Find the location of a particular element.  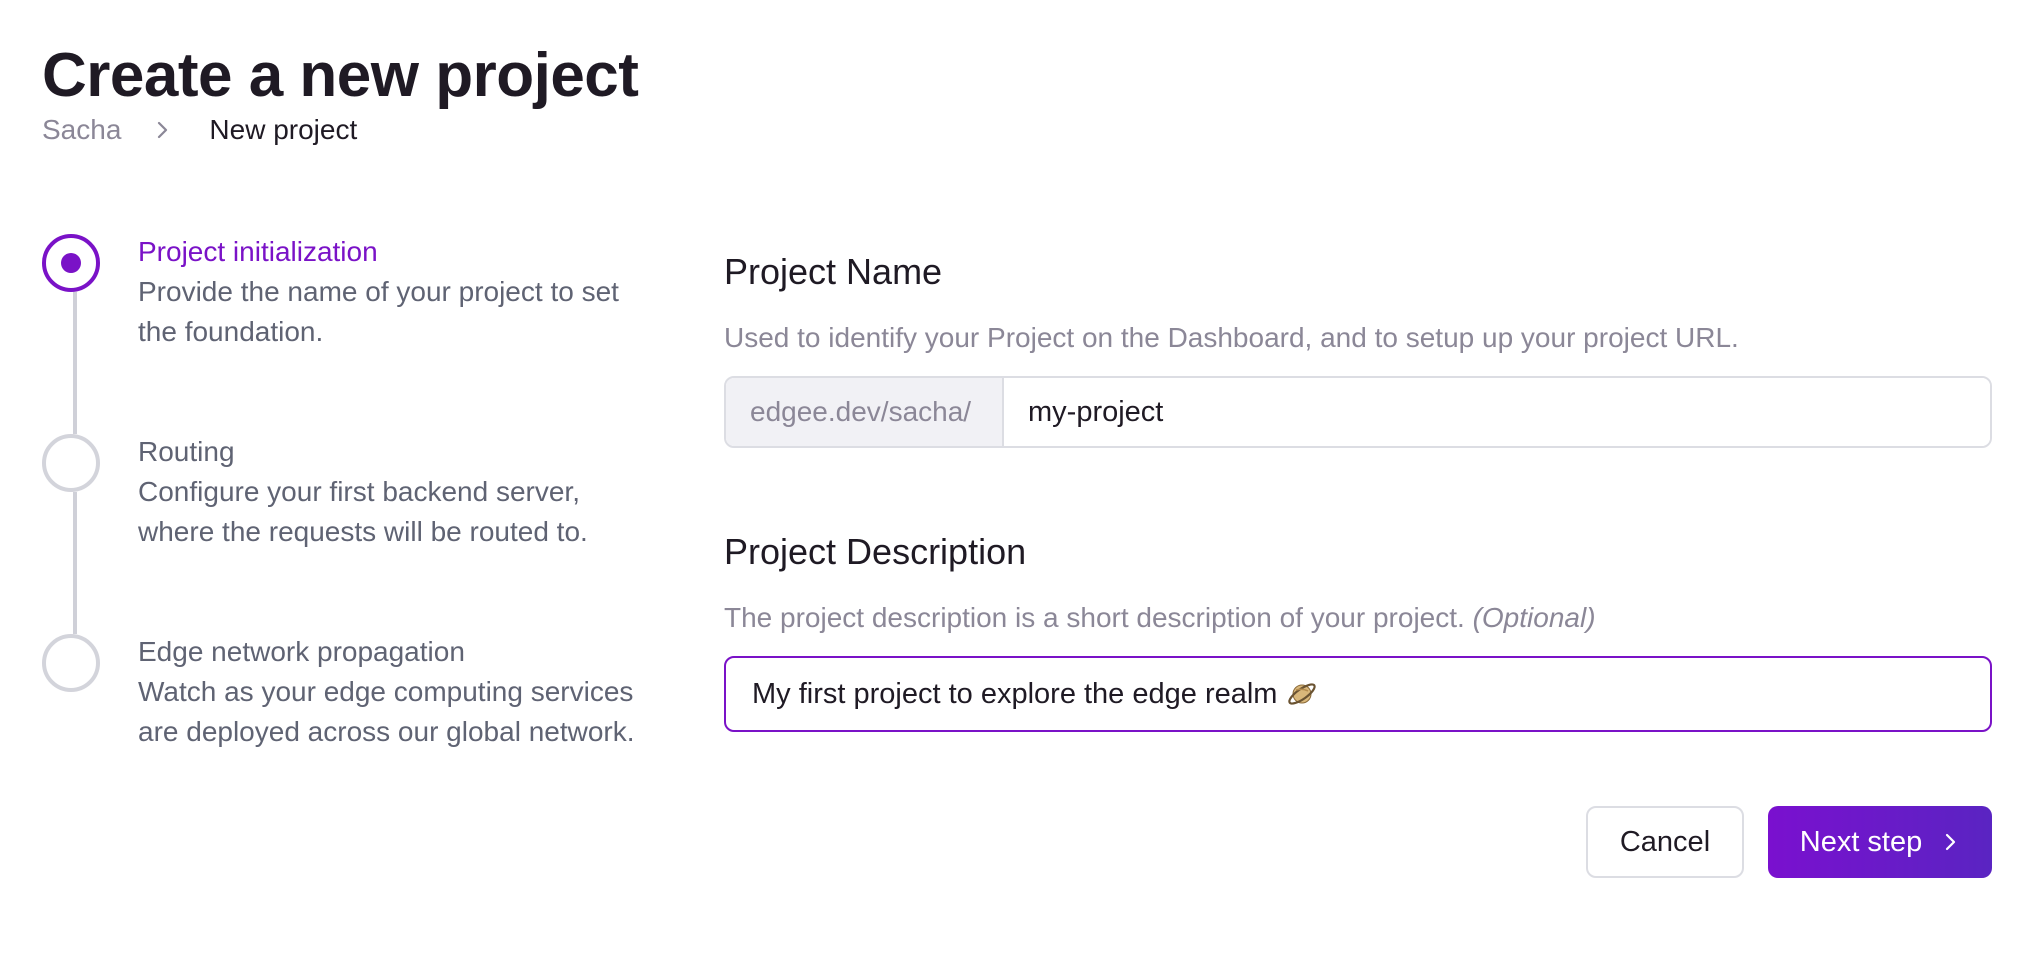

ringed-planet-icon is located at coordinates (1302, 694).